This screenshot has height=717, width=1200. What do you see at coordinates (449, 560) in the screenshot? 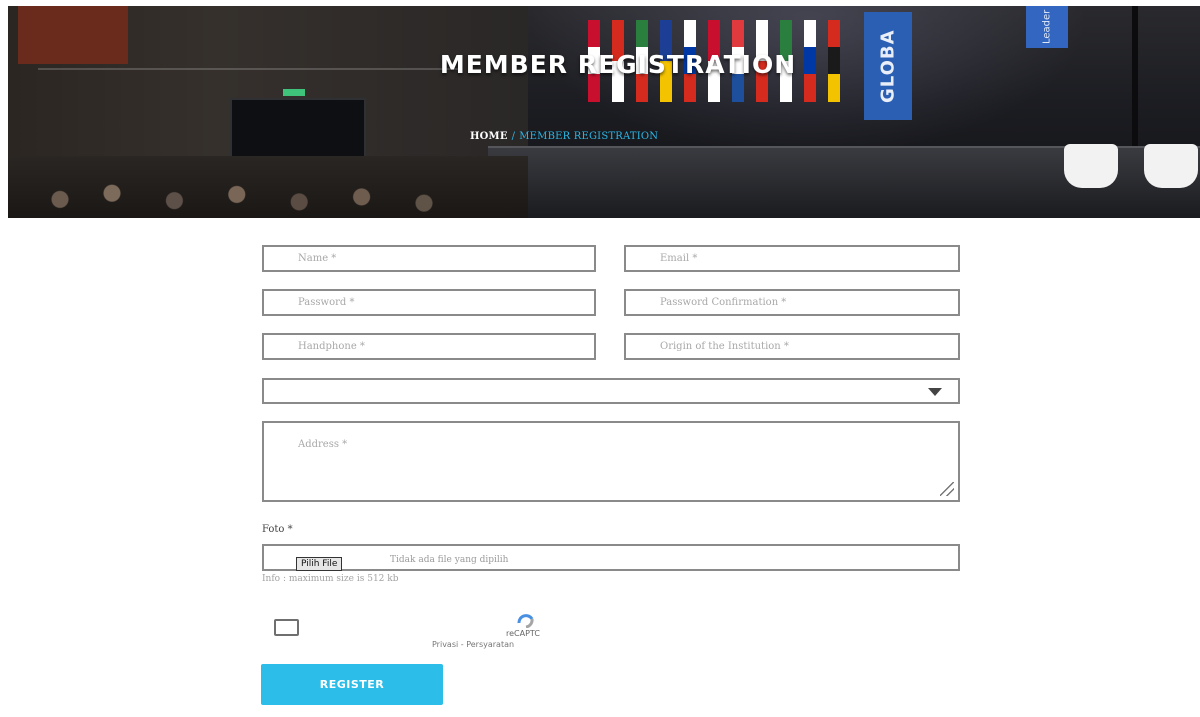
I see `no-file-text: Tidak ada file yang dipilih` at bounding box center [449, 560].